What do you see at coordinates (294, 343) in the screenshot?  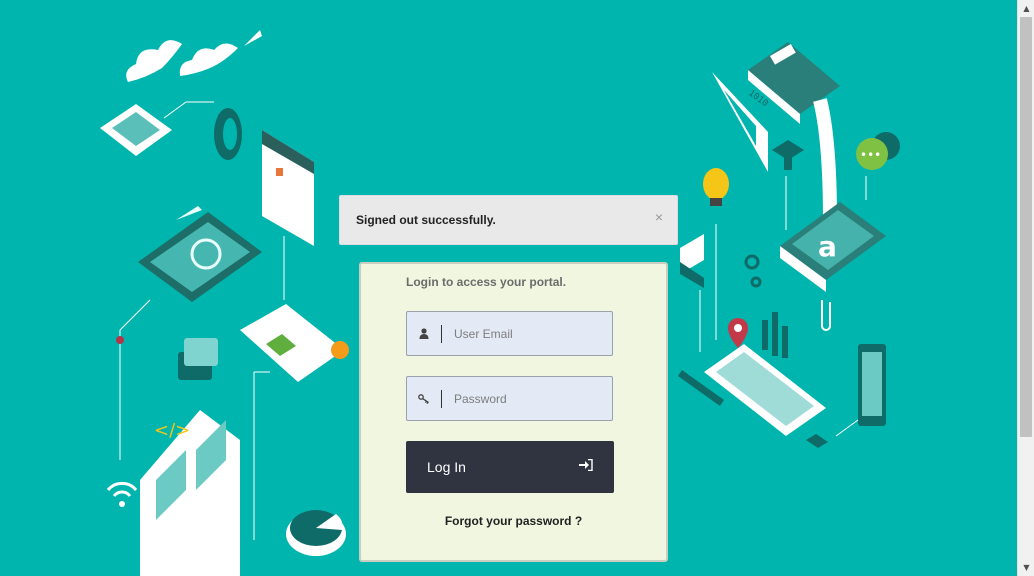 I see `report-document-icon` at bounding box center [294, 343].